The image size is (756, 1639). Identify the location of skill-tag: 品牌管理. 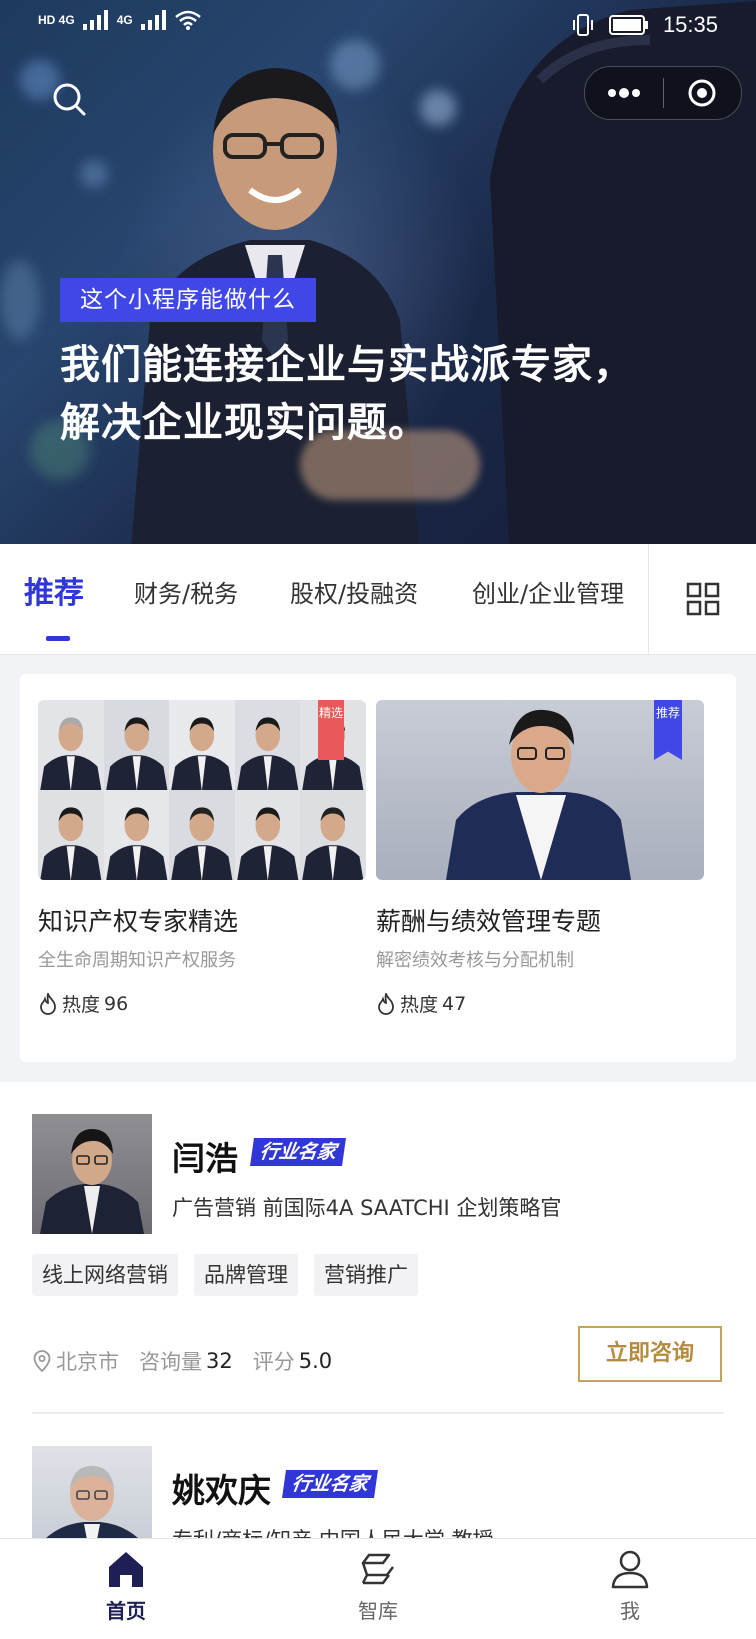
(246, 1275).